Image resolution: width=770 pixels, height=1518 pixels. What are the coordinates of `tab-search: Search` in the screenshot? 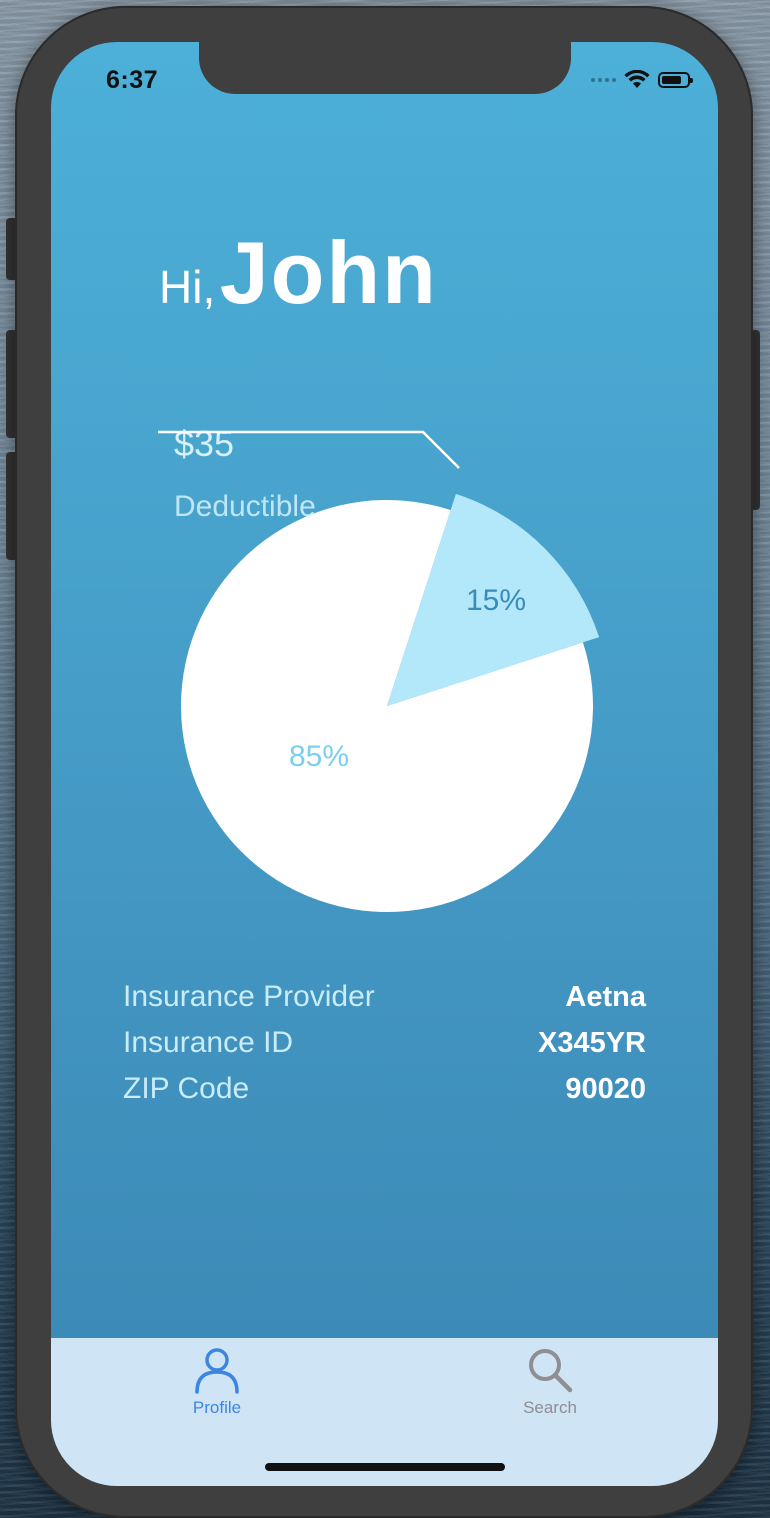 It's located at (550, 1382).